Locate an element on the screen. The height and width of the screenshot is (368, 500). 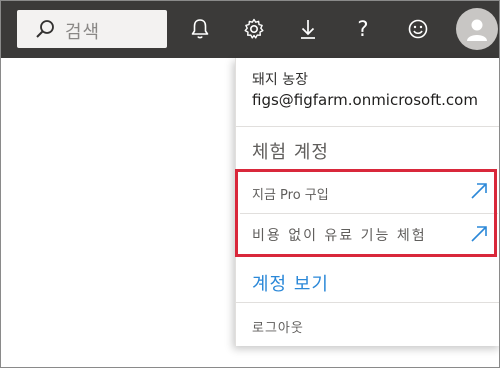
search-placeholder: 검색 is located at coordinates (83, 32).